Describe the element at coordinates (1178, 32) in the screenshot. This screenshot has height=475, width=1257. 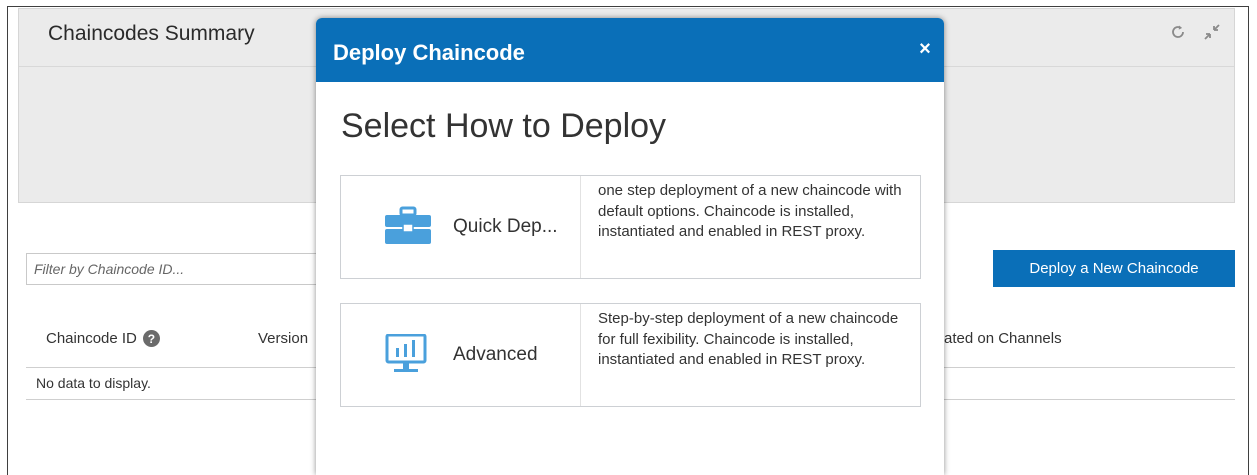
I see `refresh-icon` at that location.